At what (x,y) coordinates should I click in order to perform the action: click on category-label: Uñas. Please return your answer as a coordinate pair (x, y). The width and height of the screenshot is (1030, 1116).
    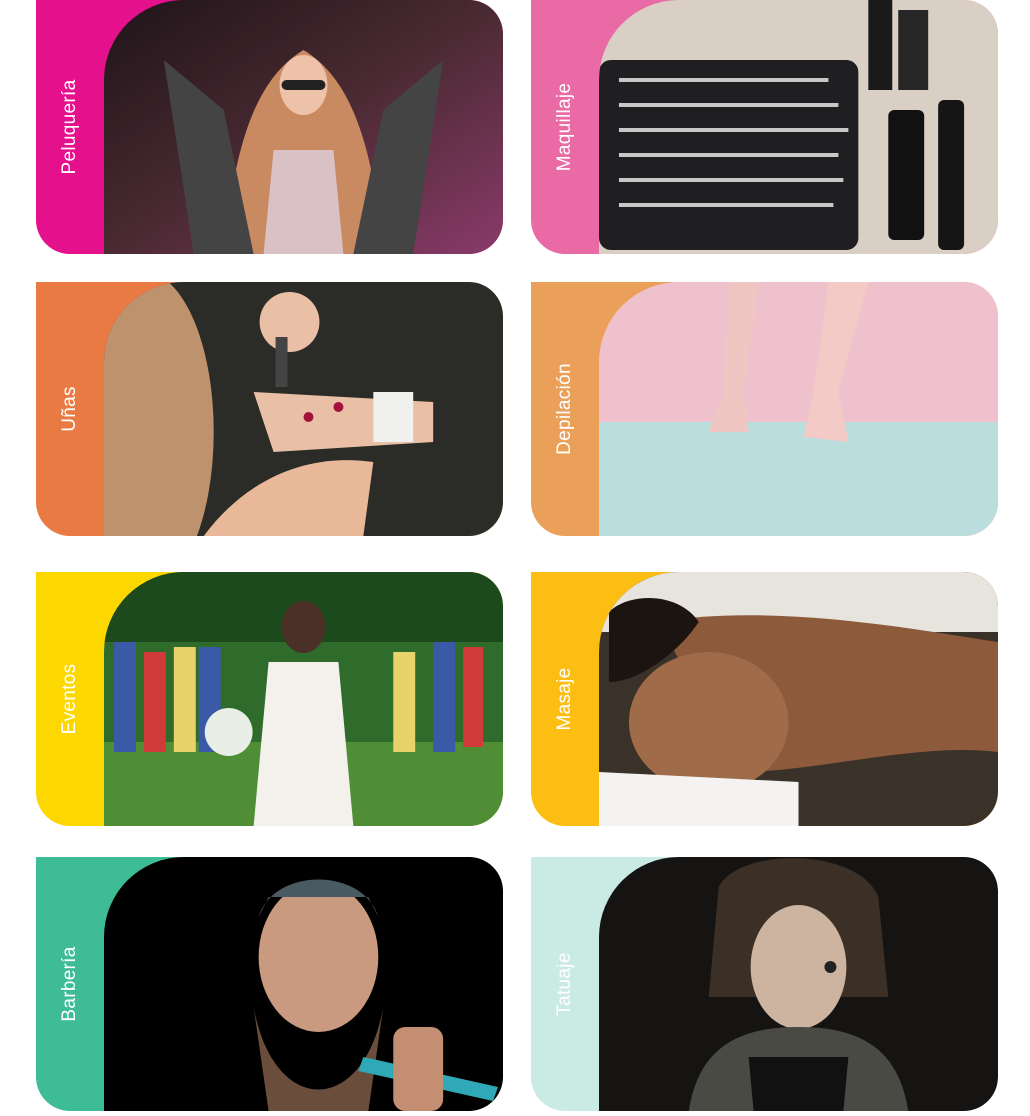
    Looking at the image, I should click on (69, 409).